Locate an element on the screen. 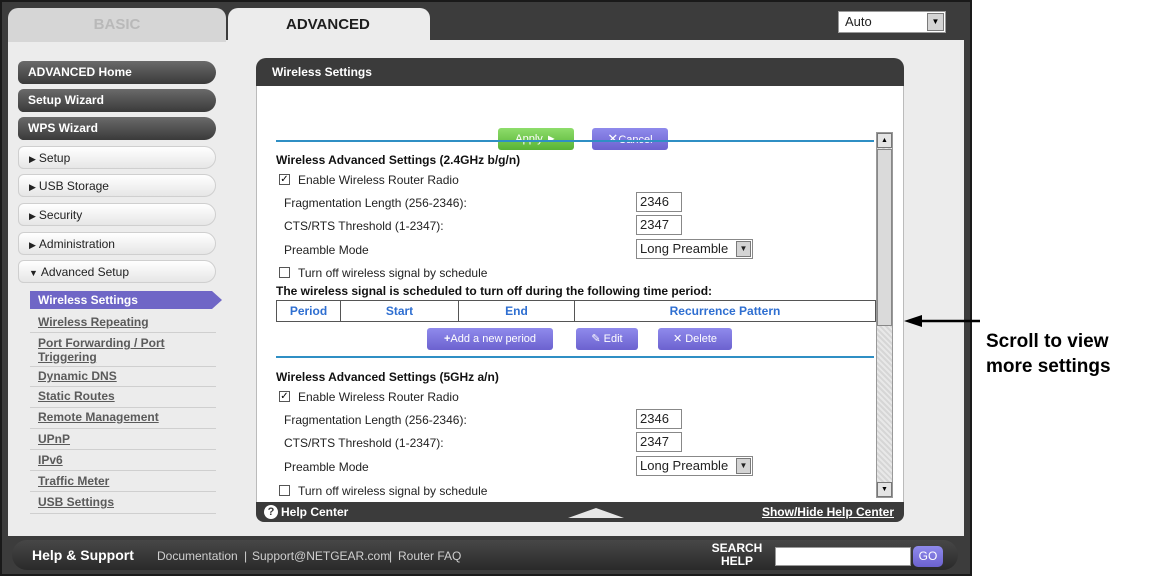 This screenshot has width=1164, height=576. search-help-input is located at coordinates (843, 556).